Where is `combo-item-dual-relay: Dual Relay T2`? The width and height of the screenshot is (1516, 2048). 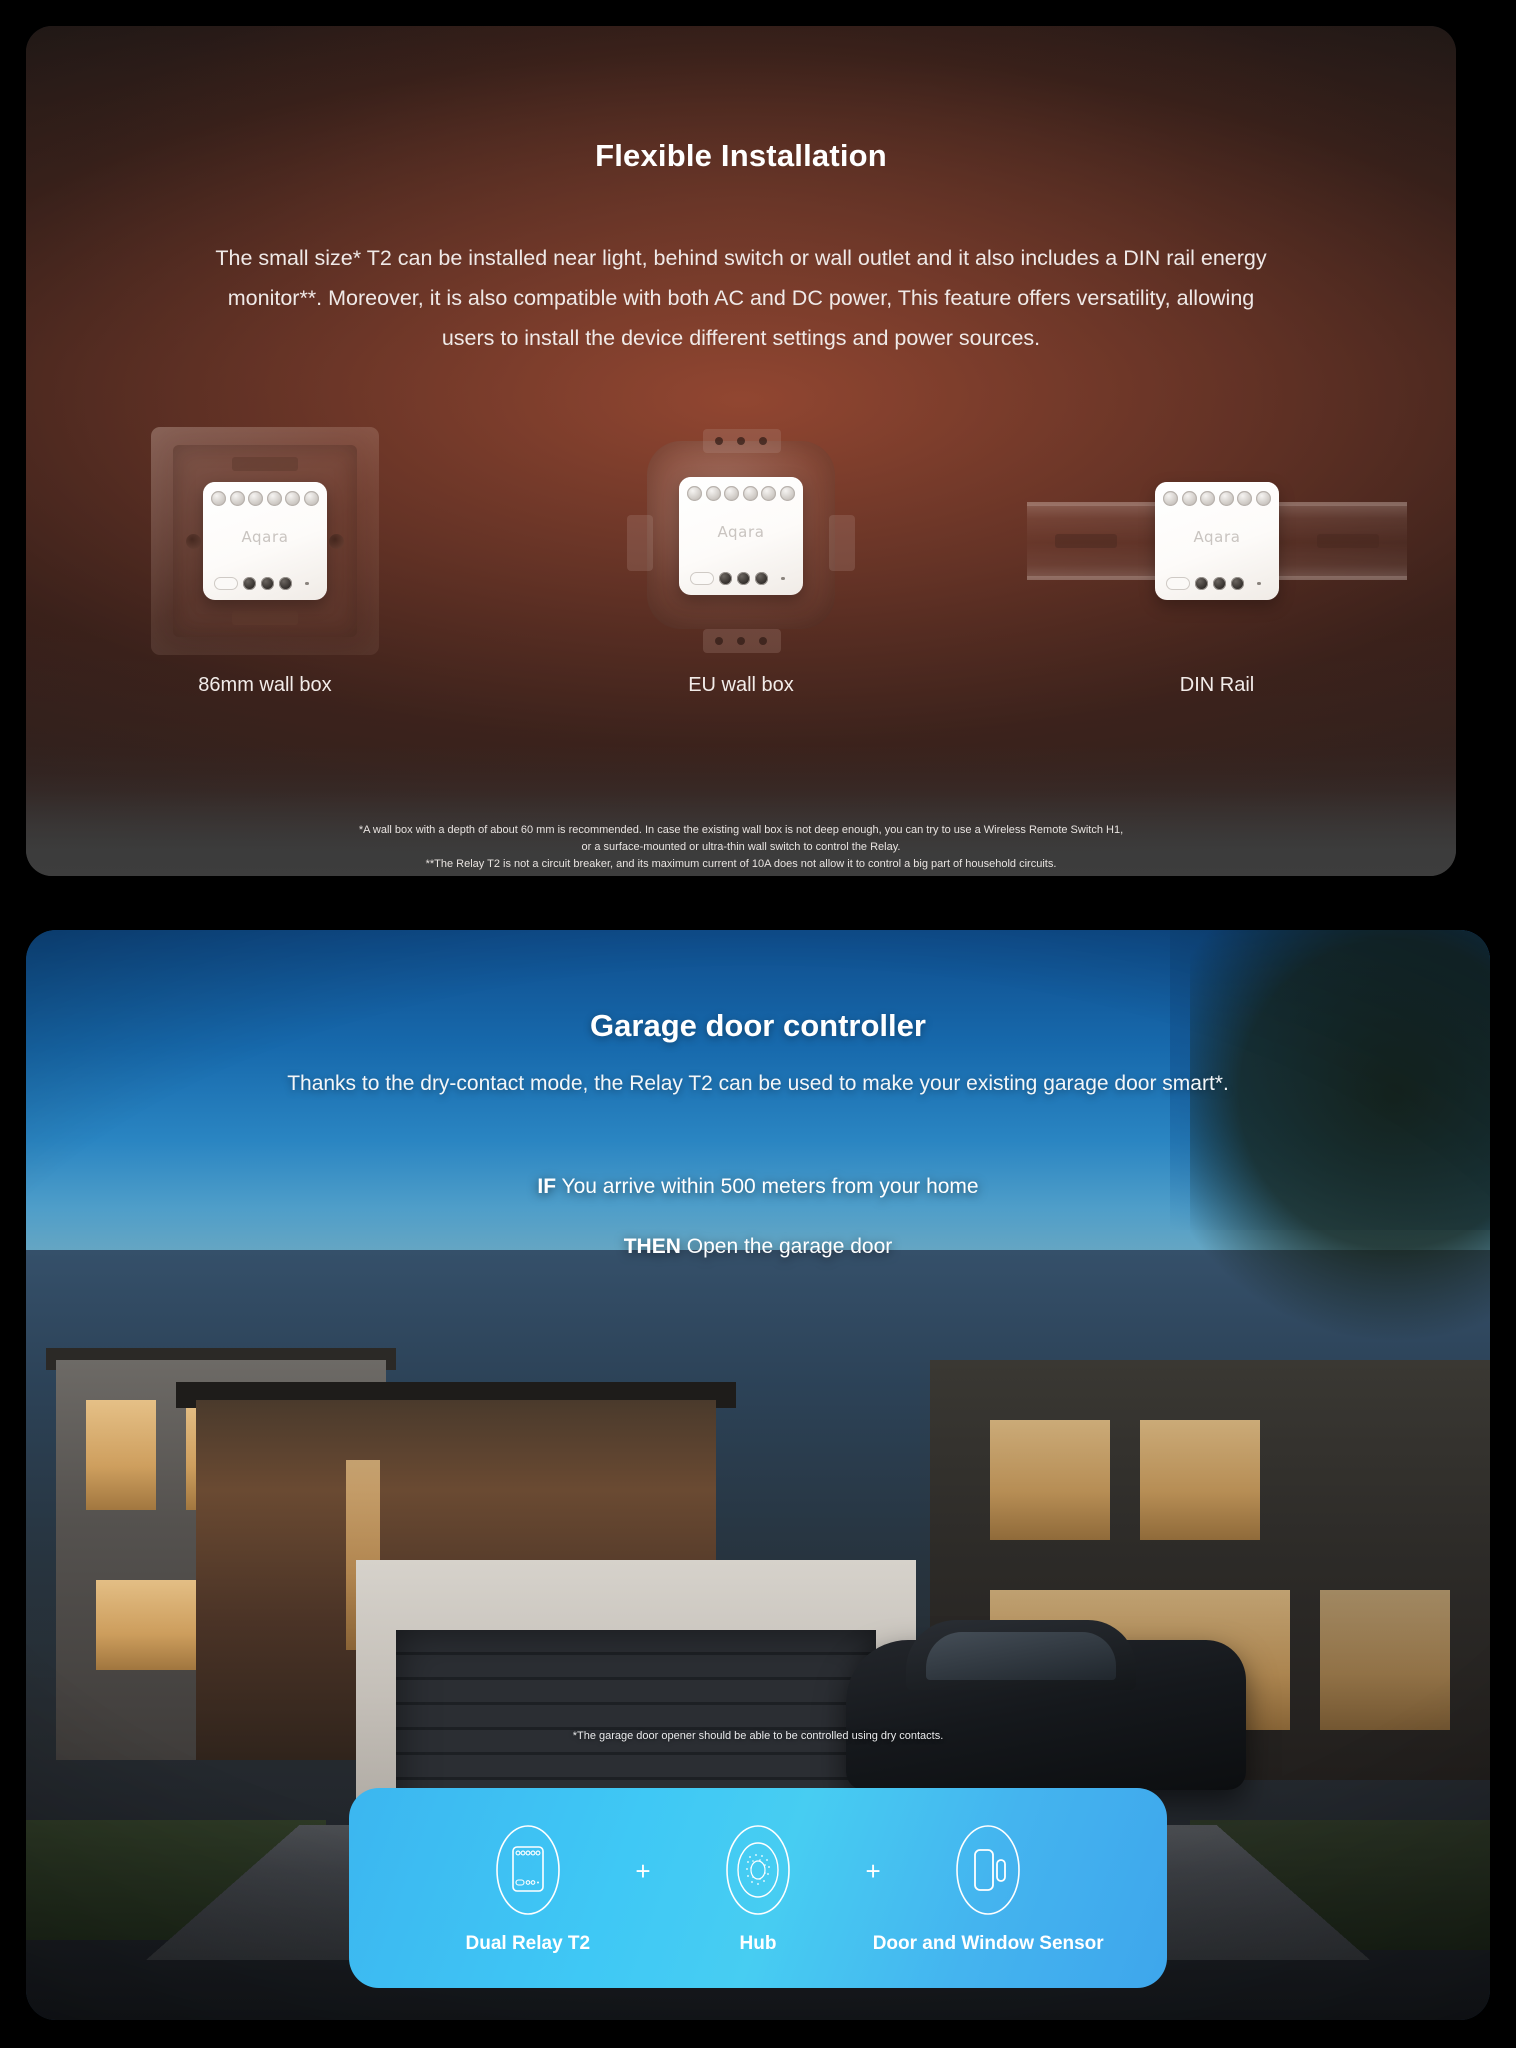
combo-item-dual-relay: Dual Relay T2 is located at coordinates (527, 1888).